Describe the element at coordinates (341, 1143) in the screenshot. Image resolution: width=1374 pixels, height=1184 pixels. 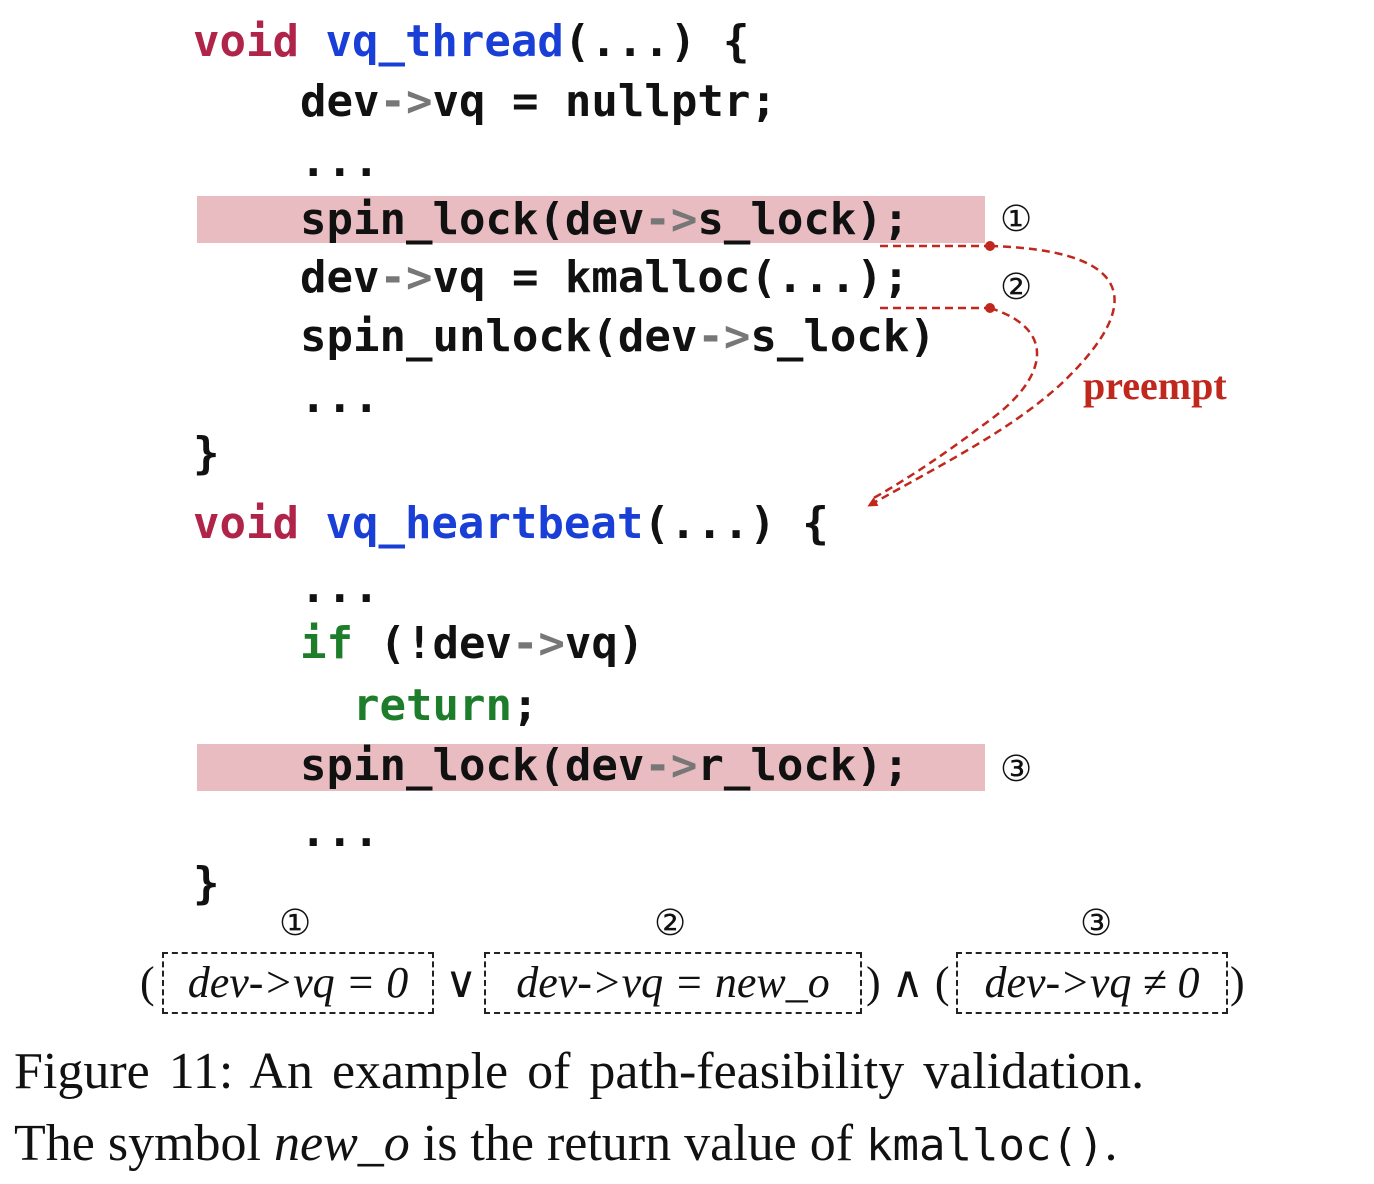
I see `caption-symbol: new_o` at that location.